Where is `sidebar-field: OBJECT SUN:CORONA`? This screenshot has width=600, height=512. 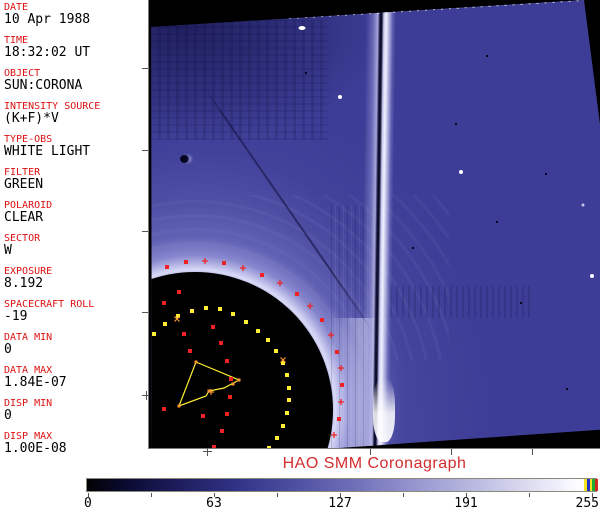
sidebar-field: OBJECT SUN:CORONA is located at coordinates (75, 80).